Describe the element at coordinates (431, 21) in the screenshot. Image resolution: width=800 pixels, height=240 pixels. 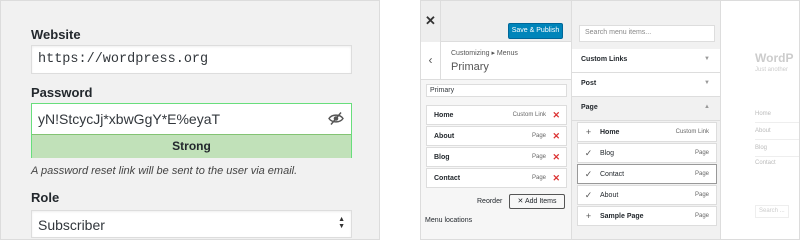
I see `close-icon: ✕` at that location.